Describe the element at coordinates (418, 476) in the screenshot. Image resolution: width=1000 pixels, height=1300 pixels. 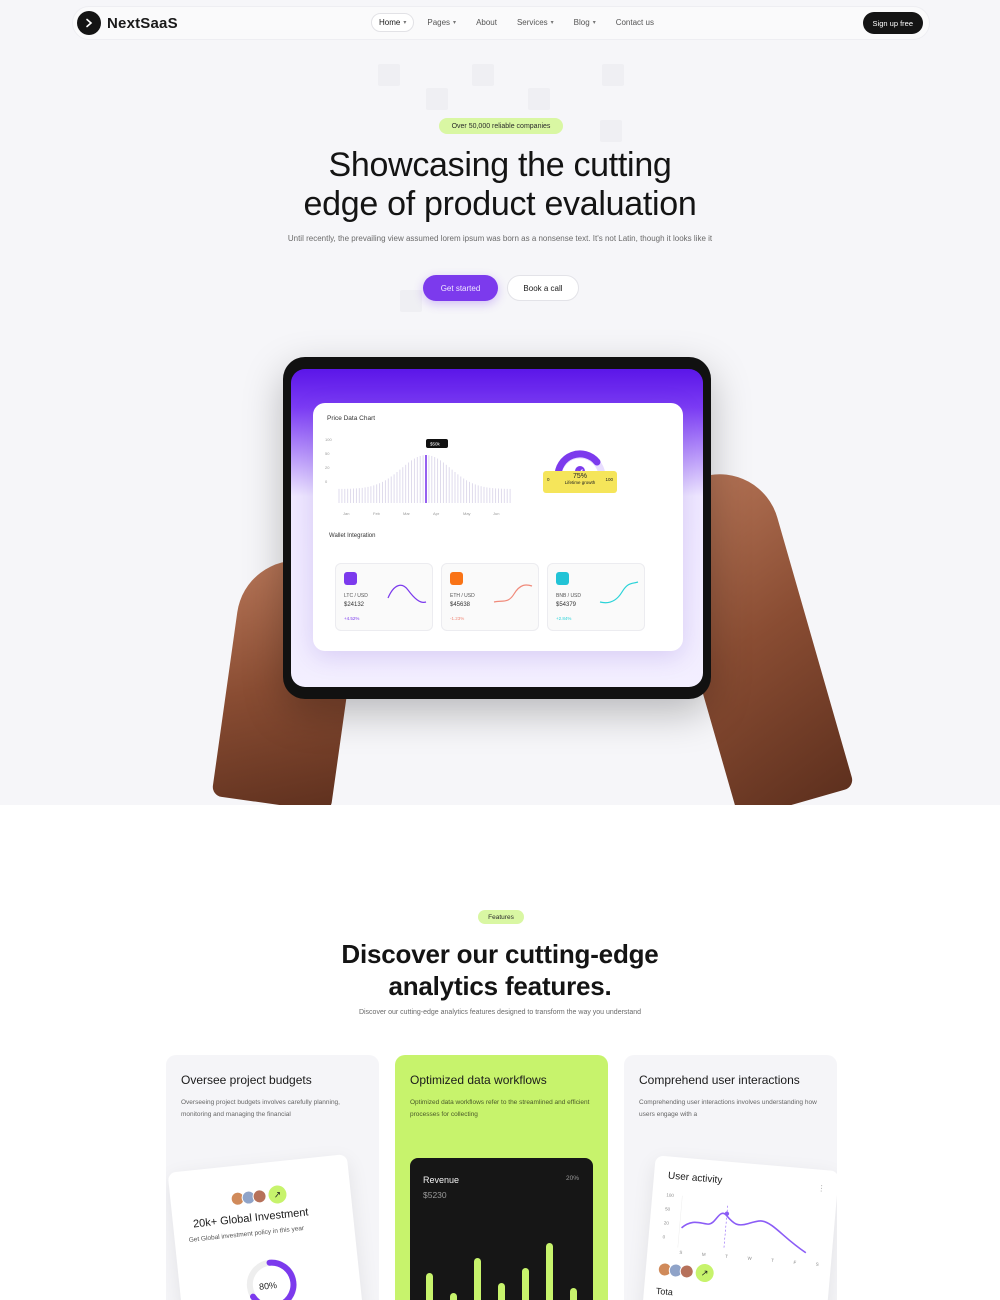
I see `price-chart: 100 50 20 0 Jan Feb Mar Apr May Jun $50k` at that location.